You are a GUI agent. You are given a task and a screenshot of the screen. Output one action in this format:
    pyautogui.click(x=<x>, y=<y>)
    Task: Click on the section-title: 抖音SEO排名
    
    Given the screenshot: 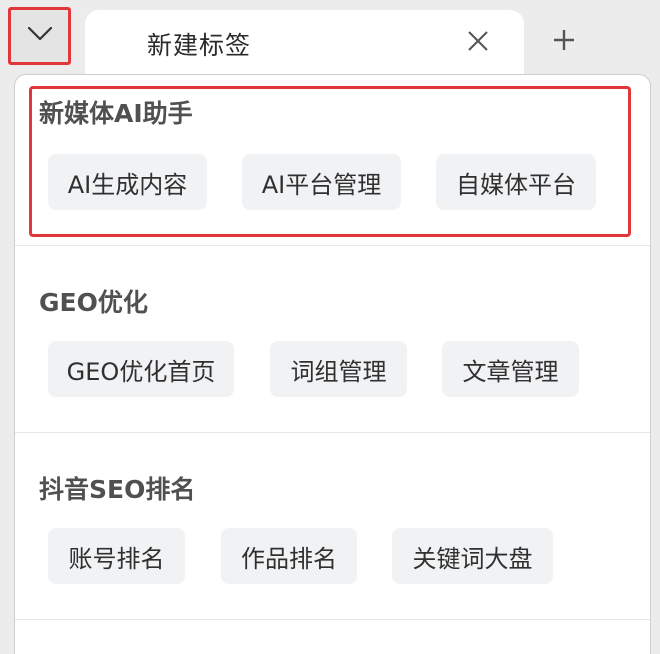 What is the action you would take?
    pyautogui.click(x=117, y=489)
    